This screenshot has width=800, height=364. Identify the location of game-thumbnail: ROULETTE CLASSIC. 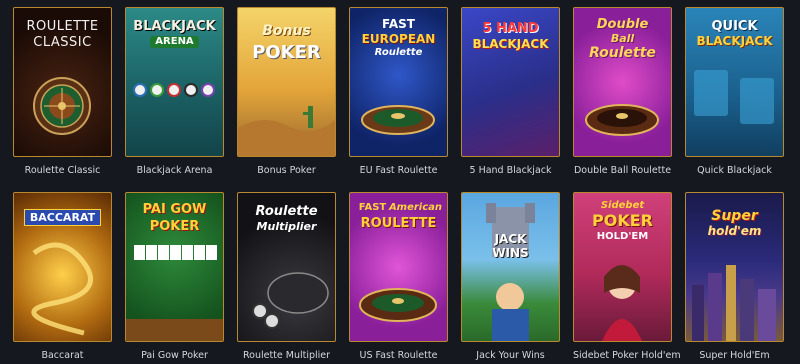
(62, 82).